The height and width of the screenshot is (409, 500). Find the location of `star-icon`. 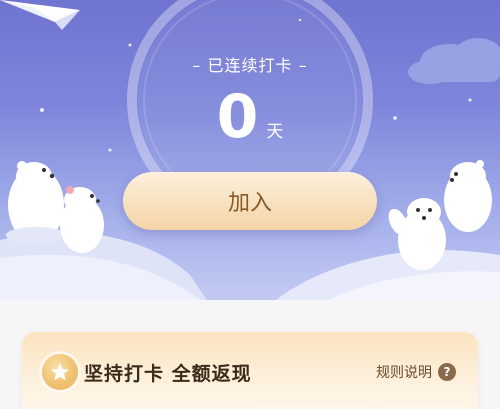

star-icon is located at coordinates (60, 372).